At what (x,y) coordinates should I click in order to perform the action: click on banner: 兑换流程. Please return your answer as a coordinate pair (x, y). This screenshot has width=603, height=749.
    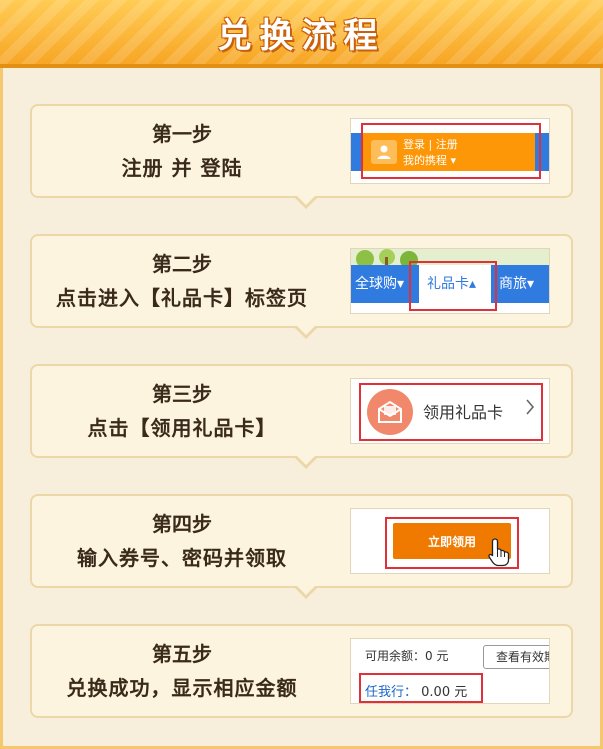
    Looking at the image, I should click on (301, 34).